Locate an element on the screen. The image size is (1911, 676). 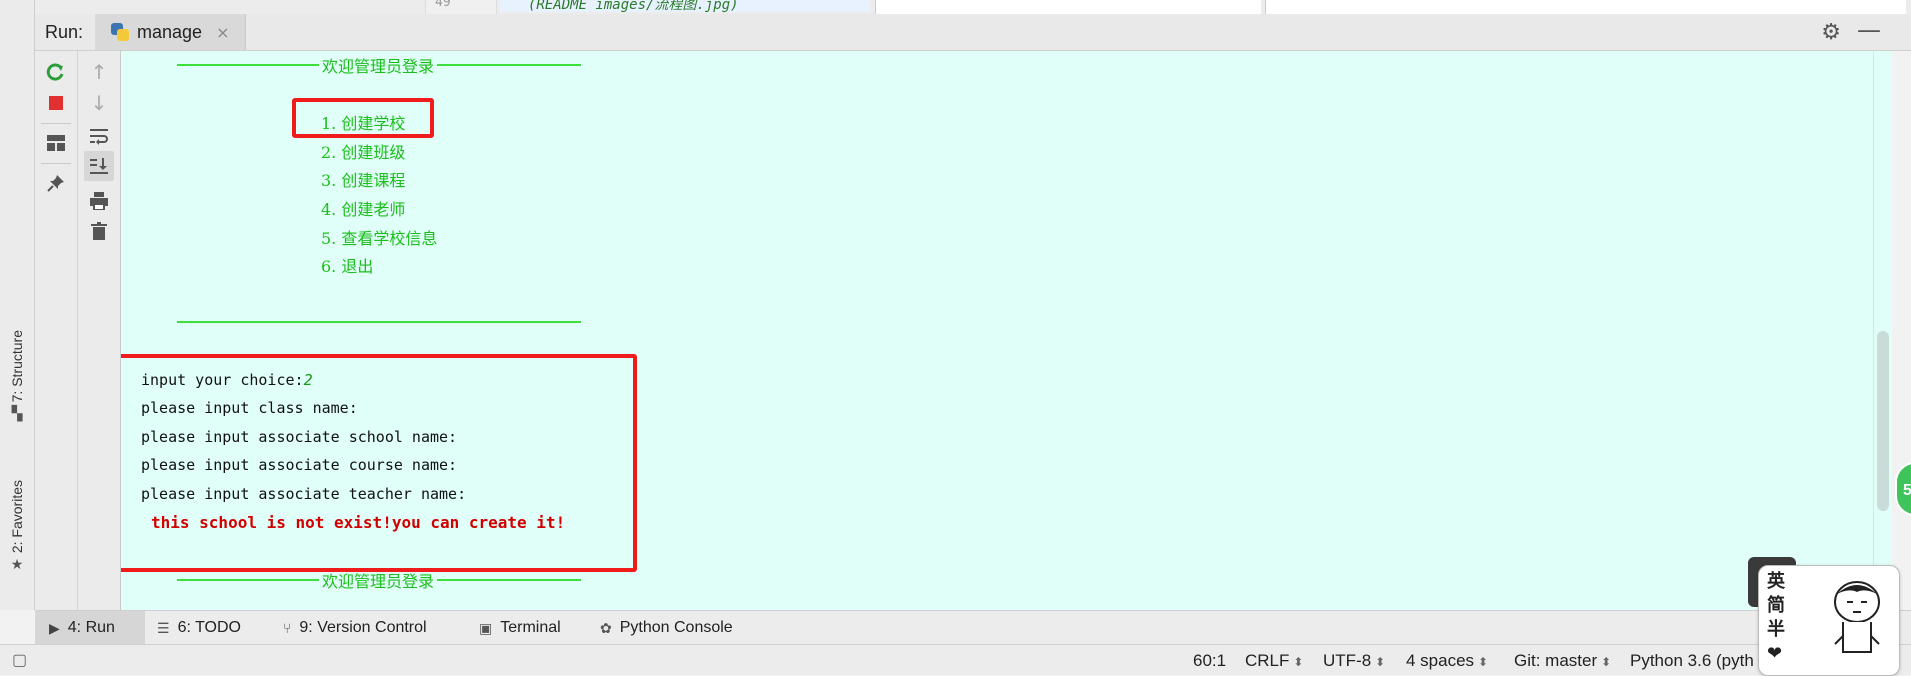
editor-peek: 49 (README images/流程图.jpg) is located at coordinates (973, 7).